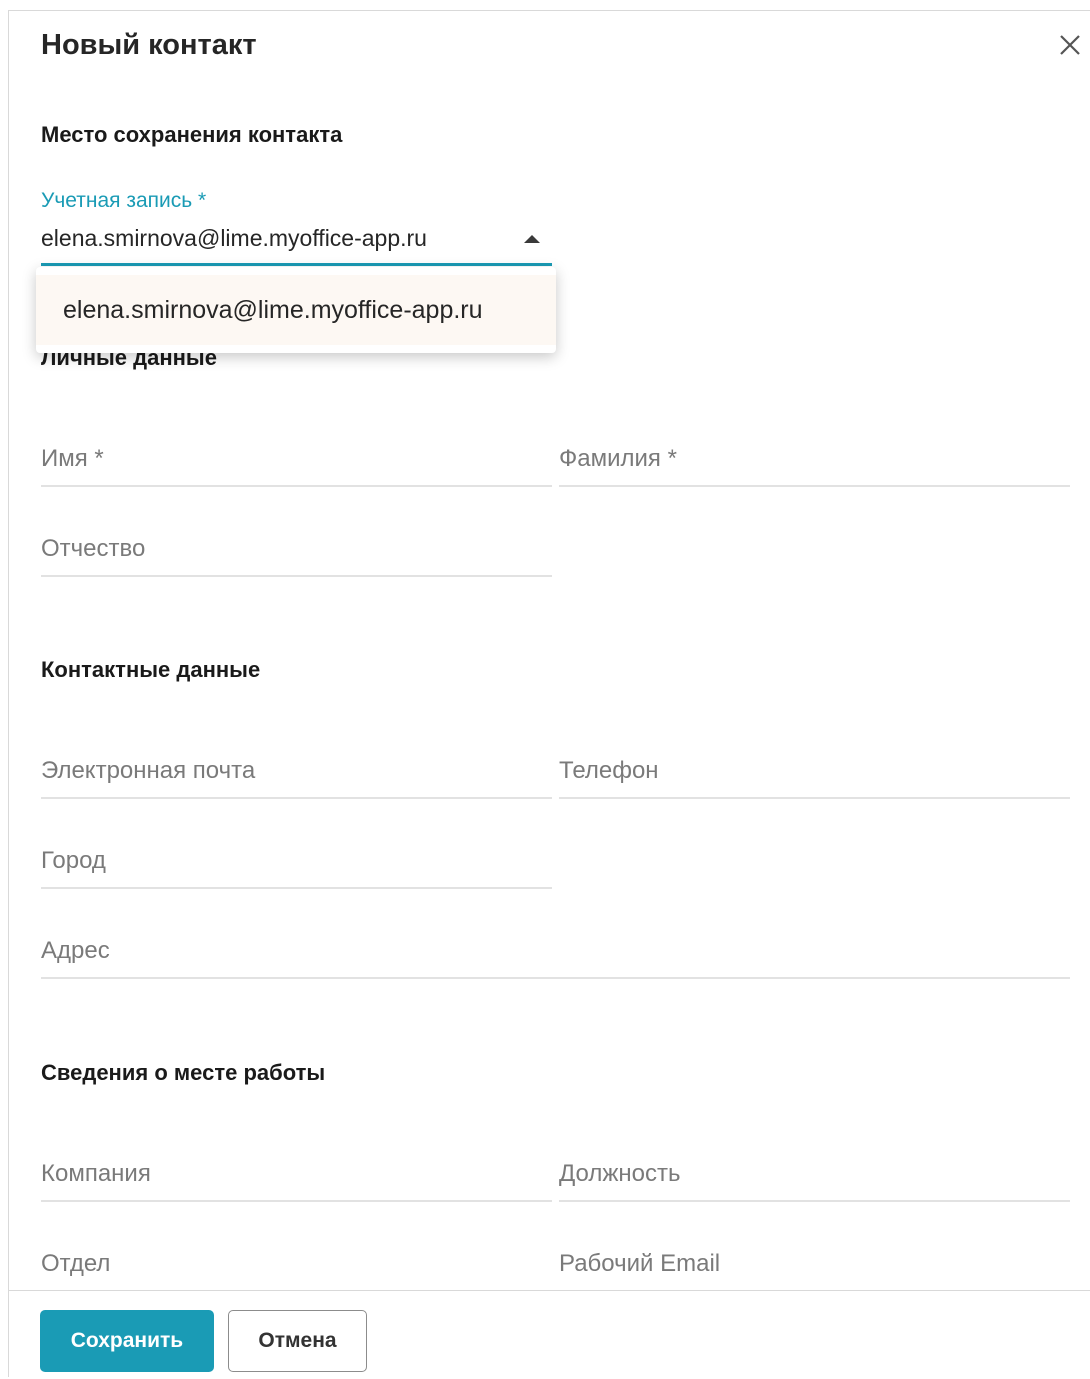  What do you see at coordinates (620, 1173) in the screenshot?
I see `position-placeholder: Должность` at bounding box center [620, 1173].